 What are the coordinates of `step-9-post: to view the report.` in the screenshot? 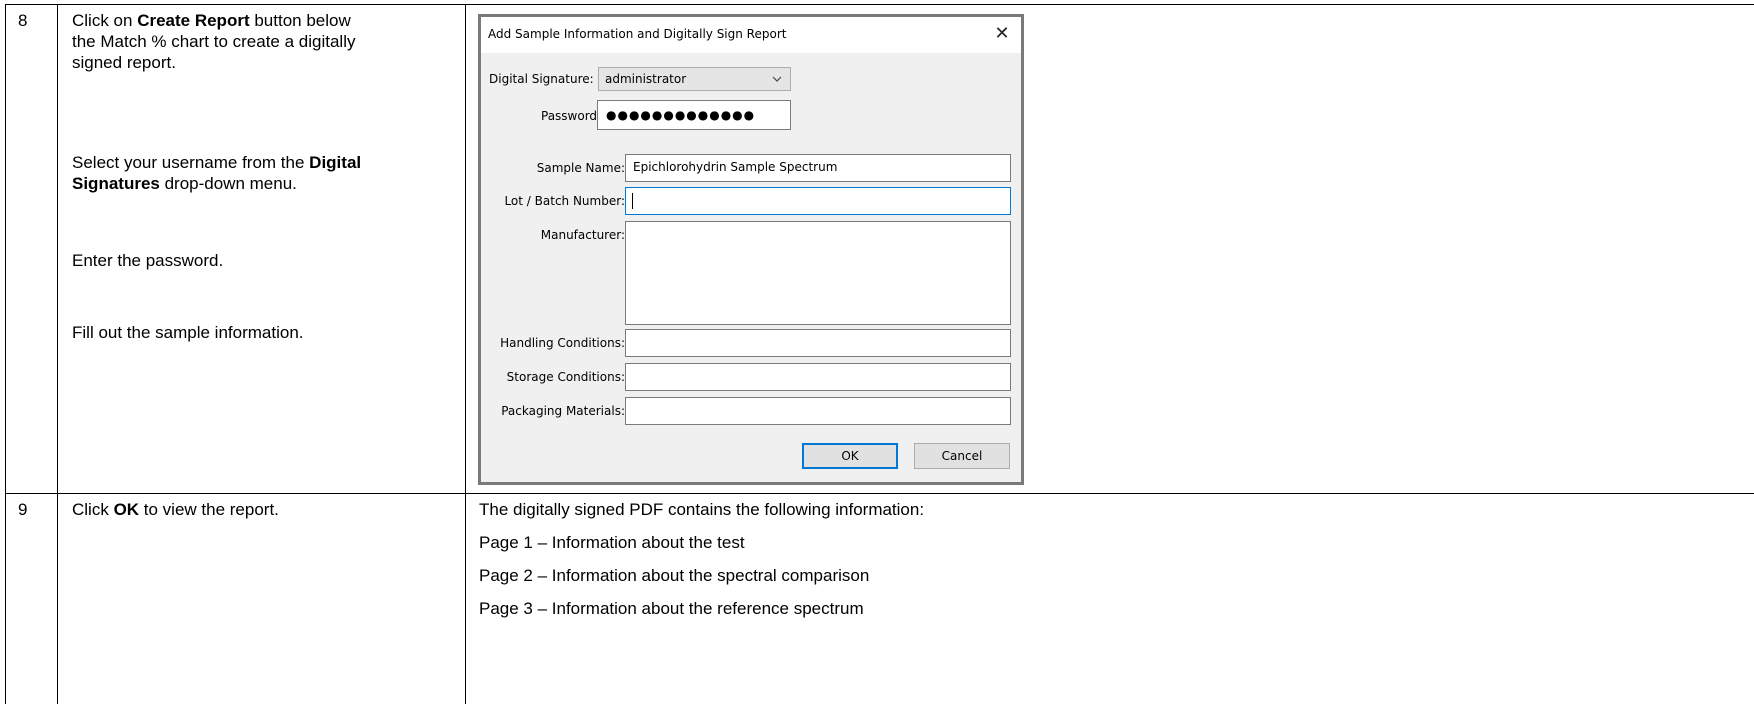 It's located at (209, 509).